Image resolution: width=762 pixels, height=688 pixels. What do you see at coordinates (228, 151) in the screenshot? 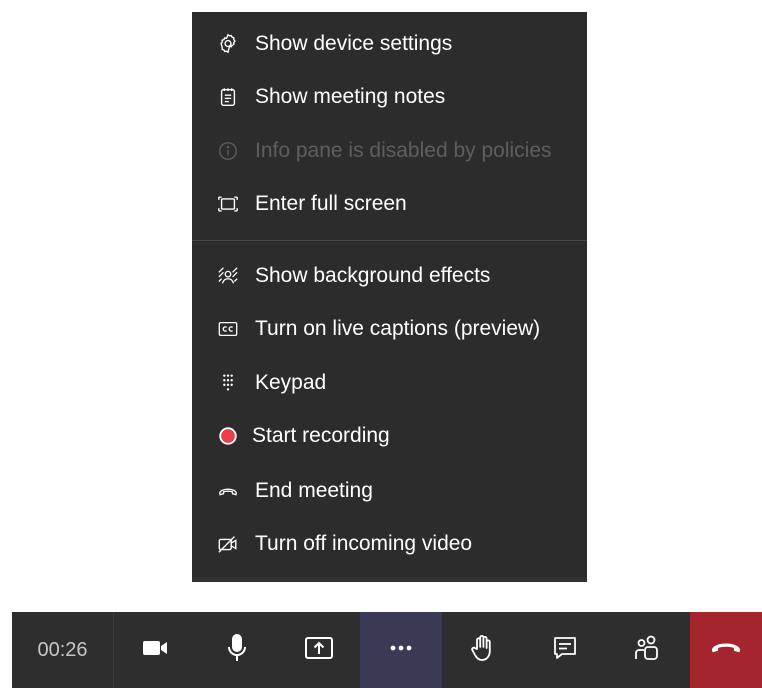
I see `info-icon` at bounding box center [228, 151].